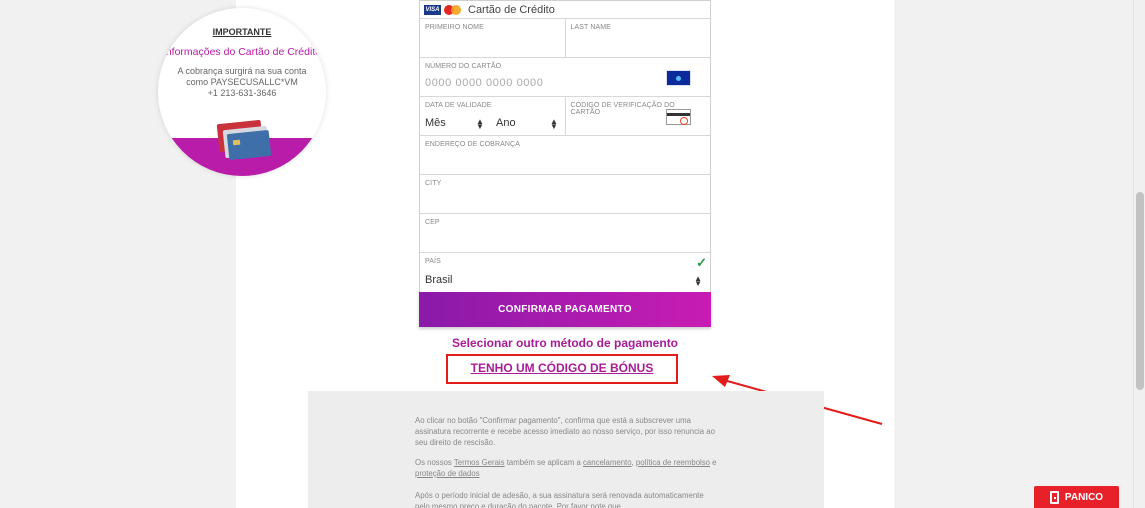 The image size is (1145, 508). Describe the element at coordinates (637, 38) in the screenshot. I see `last-name-field: LAST NAME` at that location.